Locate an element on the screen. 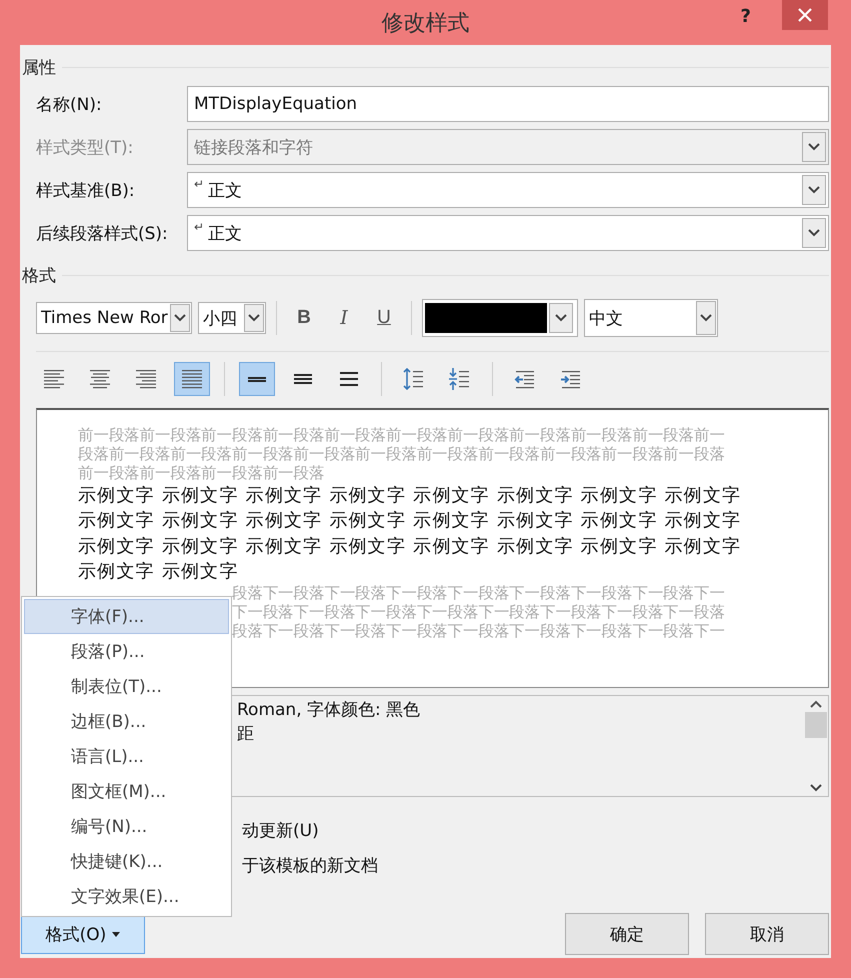  close-button is located at coordinates (805, 15).